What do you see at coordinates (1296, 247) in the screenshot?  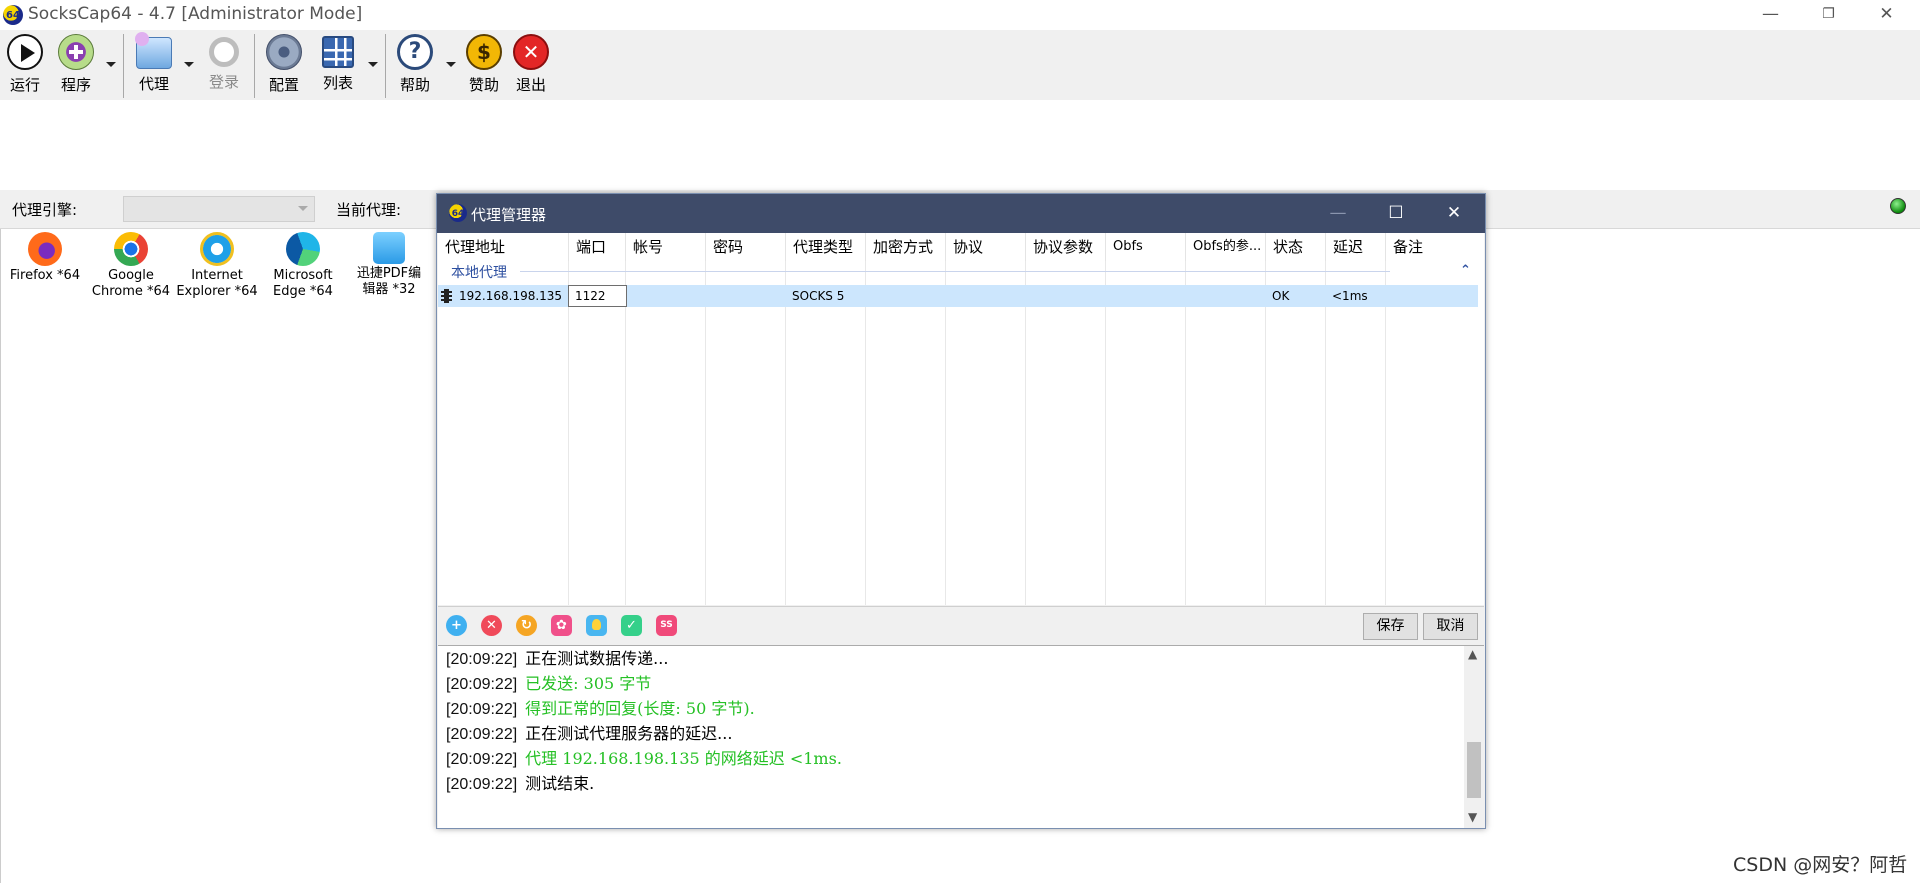 I see `column-header-status: 状态` at bounding box center [1296, 247].